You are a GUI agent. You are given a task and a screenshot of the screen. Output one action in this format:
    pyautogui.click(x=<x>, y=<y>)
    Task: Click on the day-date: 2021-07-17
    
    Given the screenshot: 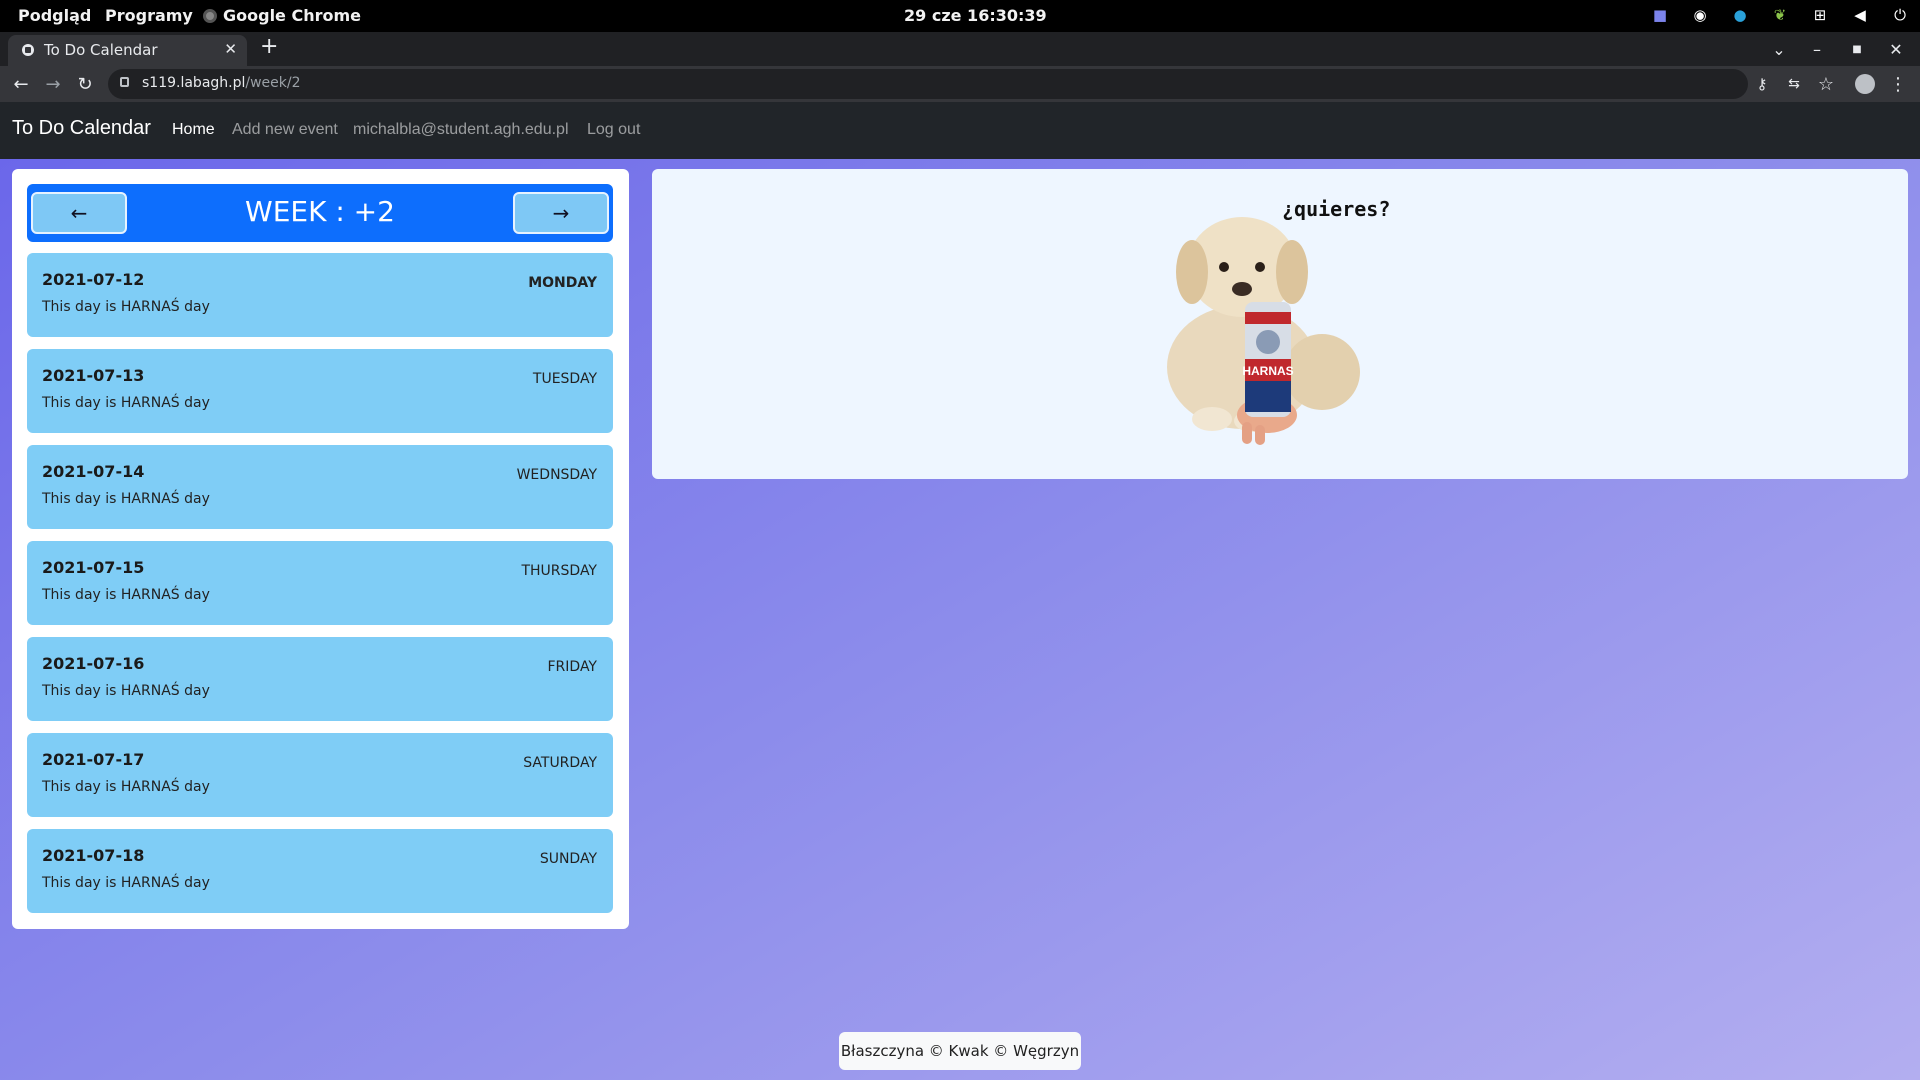 What is the action you would take?
    pyautogui.click(x=93, y=759)
    